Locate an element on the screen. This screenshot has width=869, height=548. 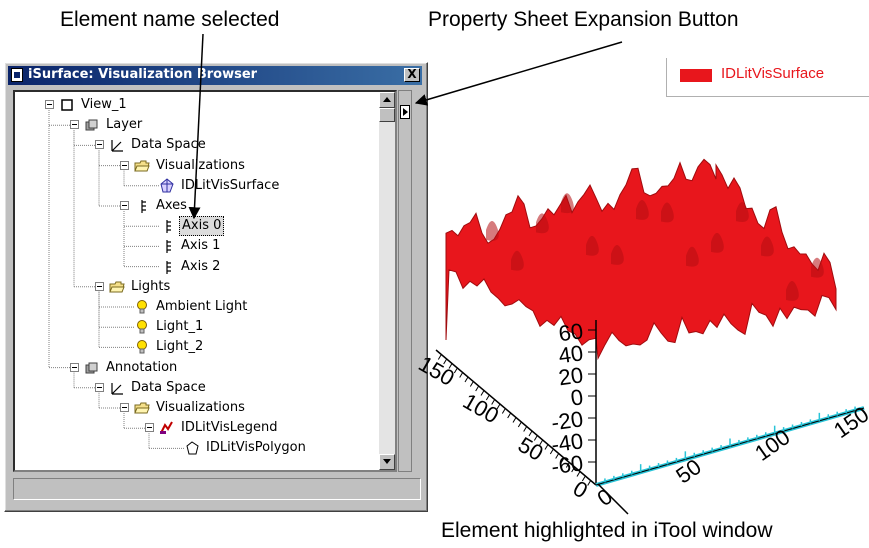
window-titlebar: iSurface: Visualization Browser X is located at coordinates (215, 75).